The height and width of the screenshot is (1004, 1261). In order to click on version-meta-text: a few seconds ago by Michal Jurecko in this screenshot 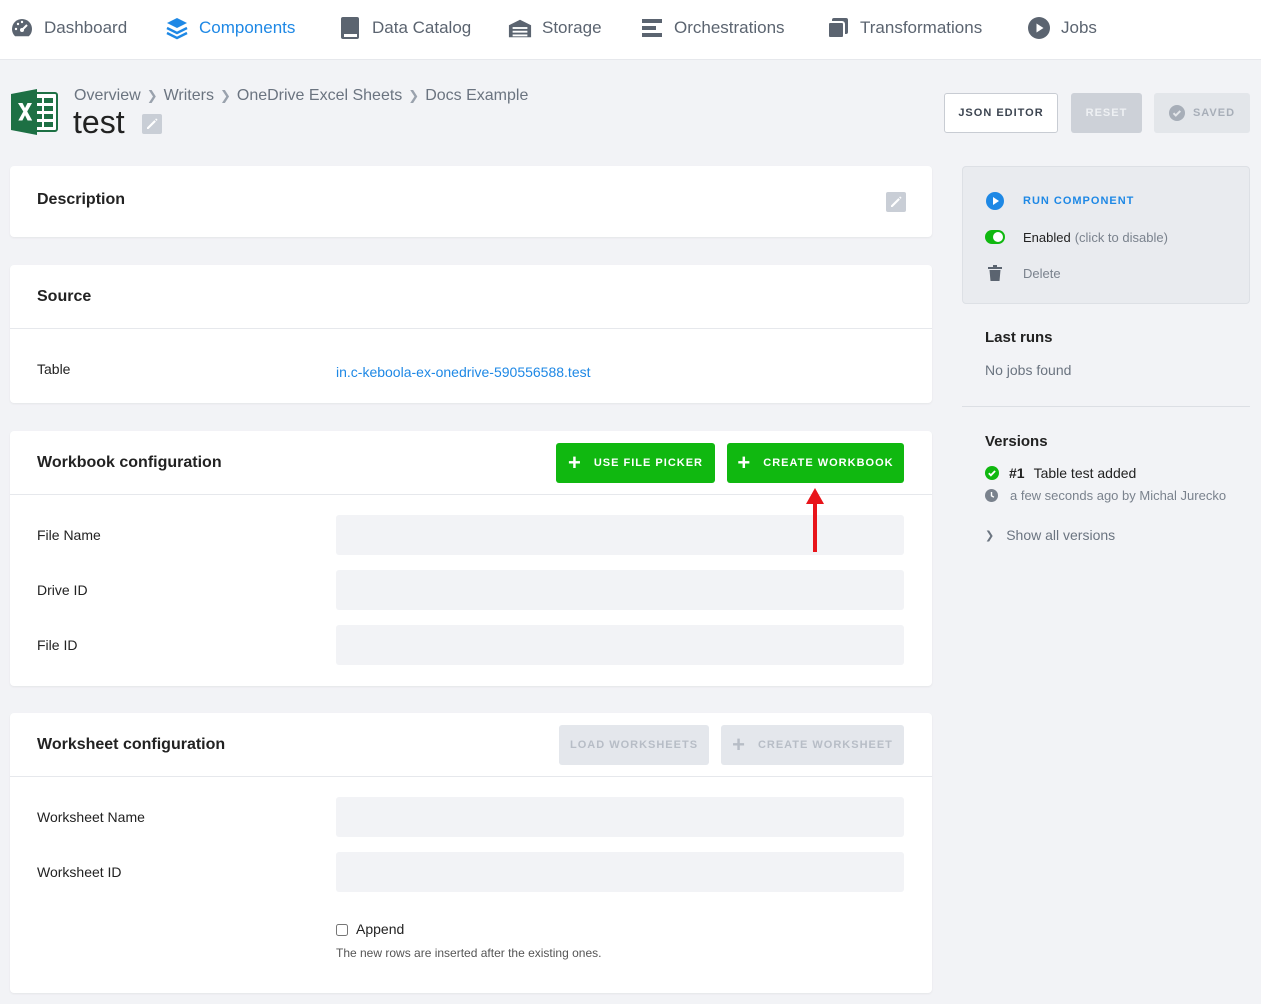, I will do `click(1118, 495)`.